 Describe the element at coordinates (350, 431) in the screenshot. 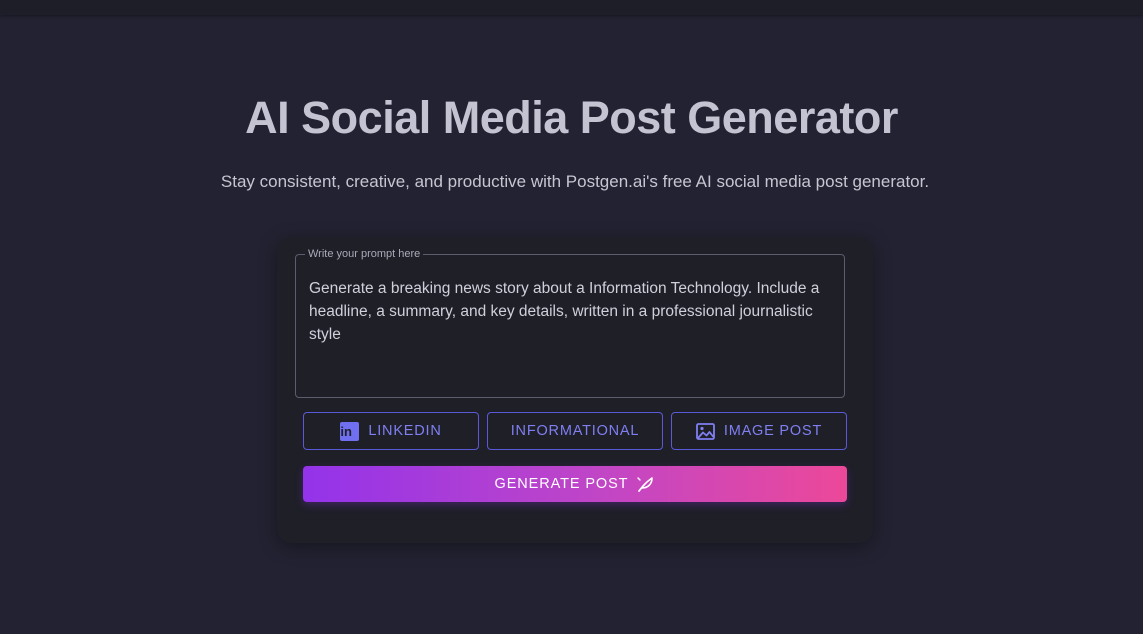

I see `linkedin-icon: in` at that location.